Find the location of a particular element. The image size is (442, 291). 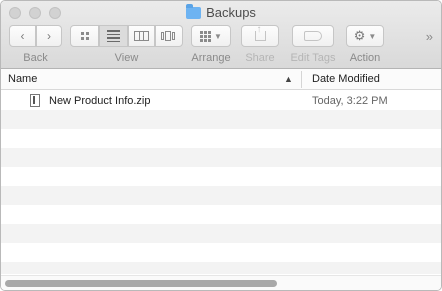

cover-flow-icon is located at coordinates (169, 36).